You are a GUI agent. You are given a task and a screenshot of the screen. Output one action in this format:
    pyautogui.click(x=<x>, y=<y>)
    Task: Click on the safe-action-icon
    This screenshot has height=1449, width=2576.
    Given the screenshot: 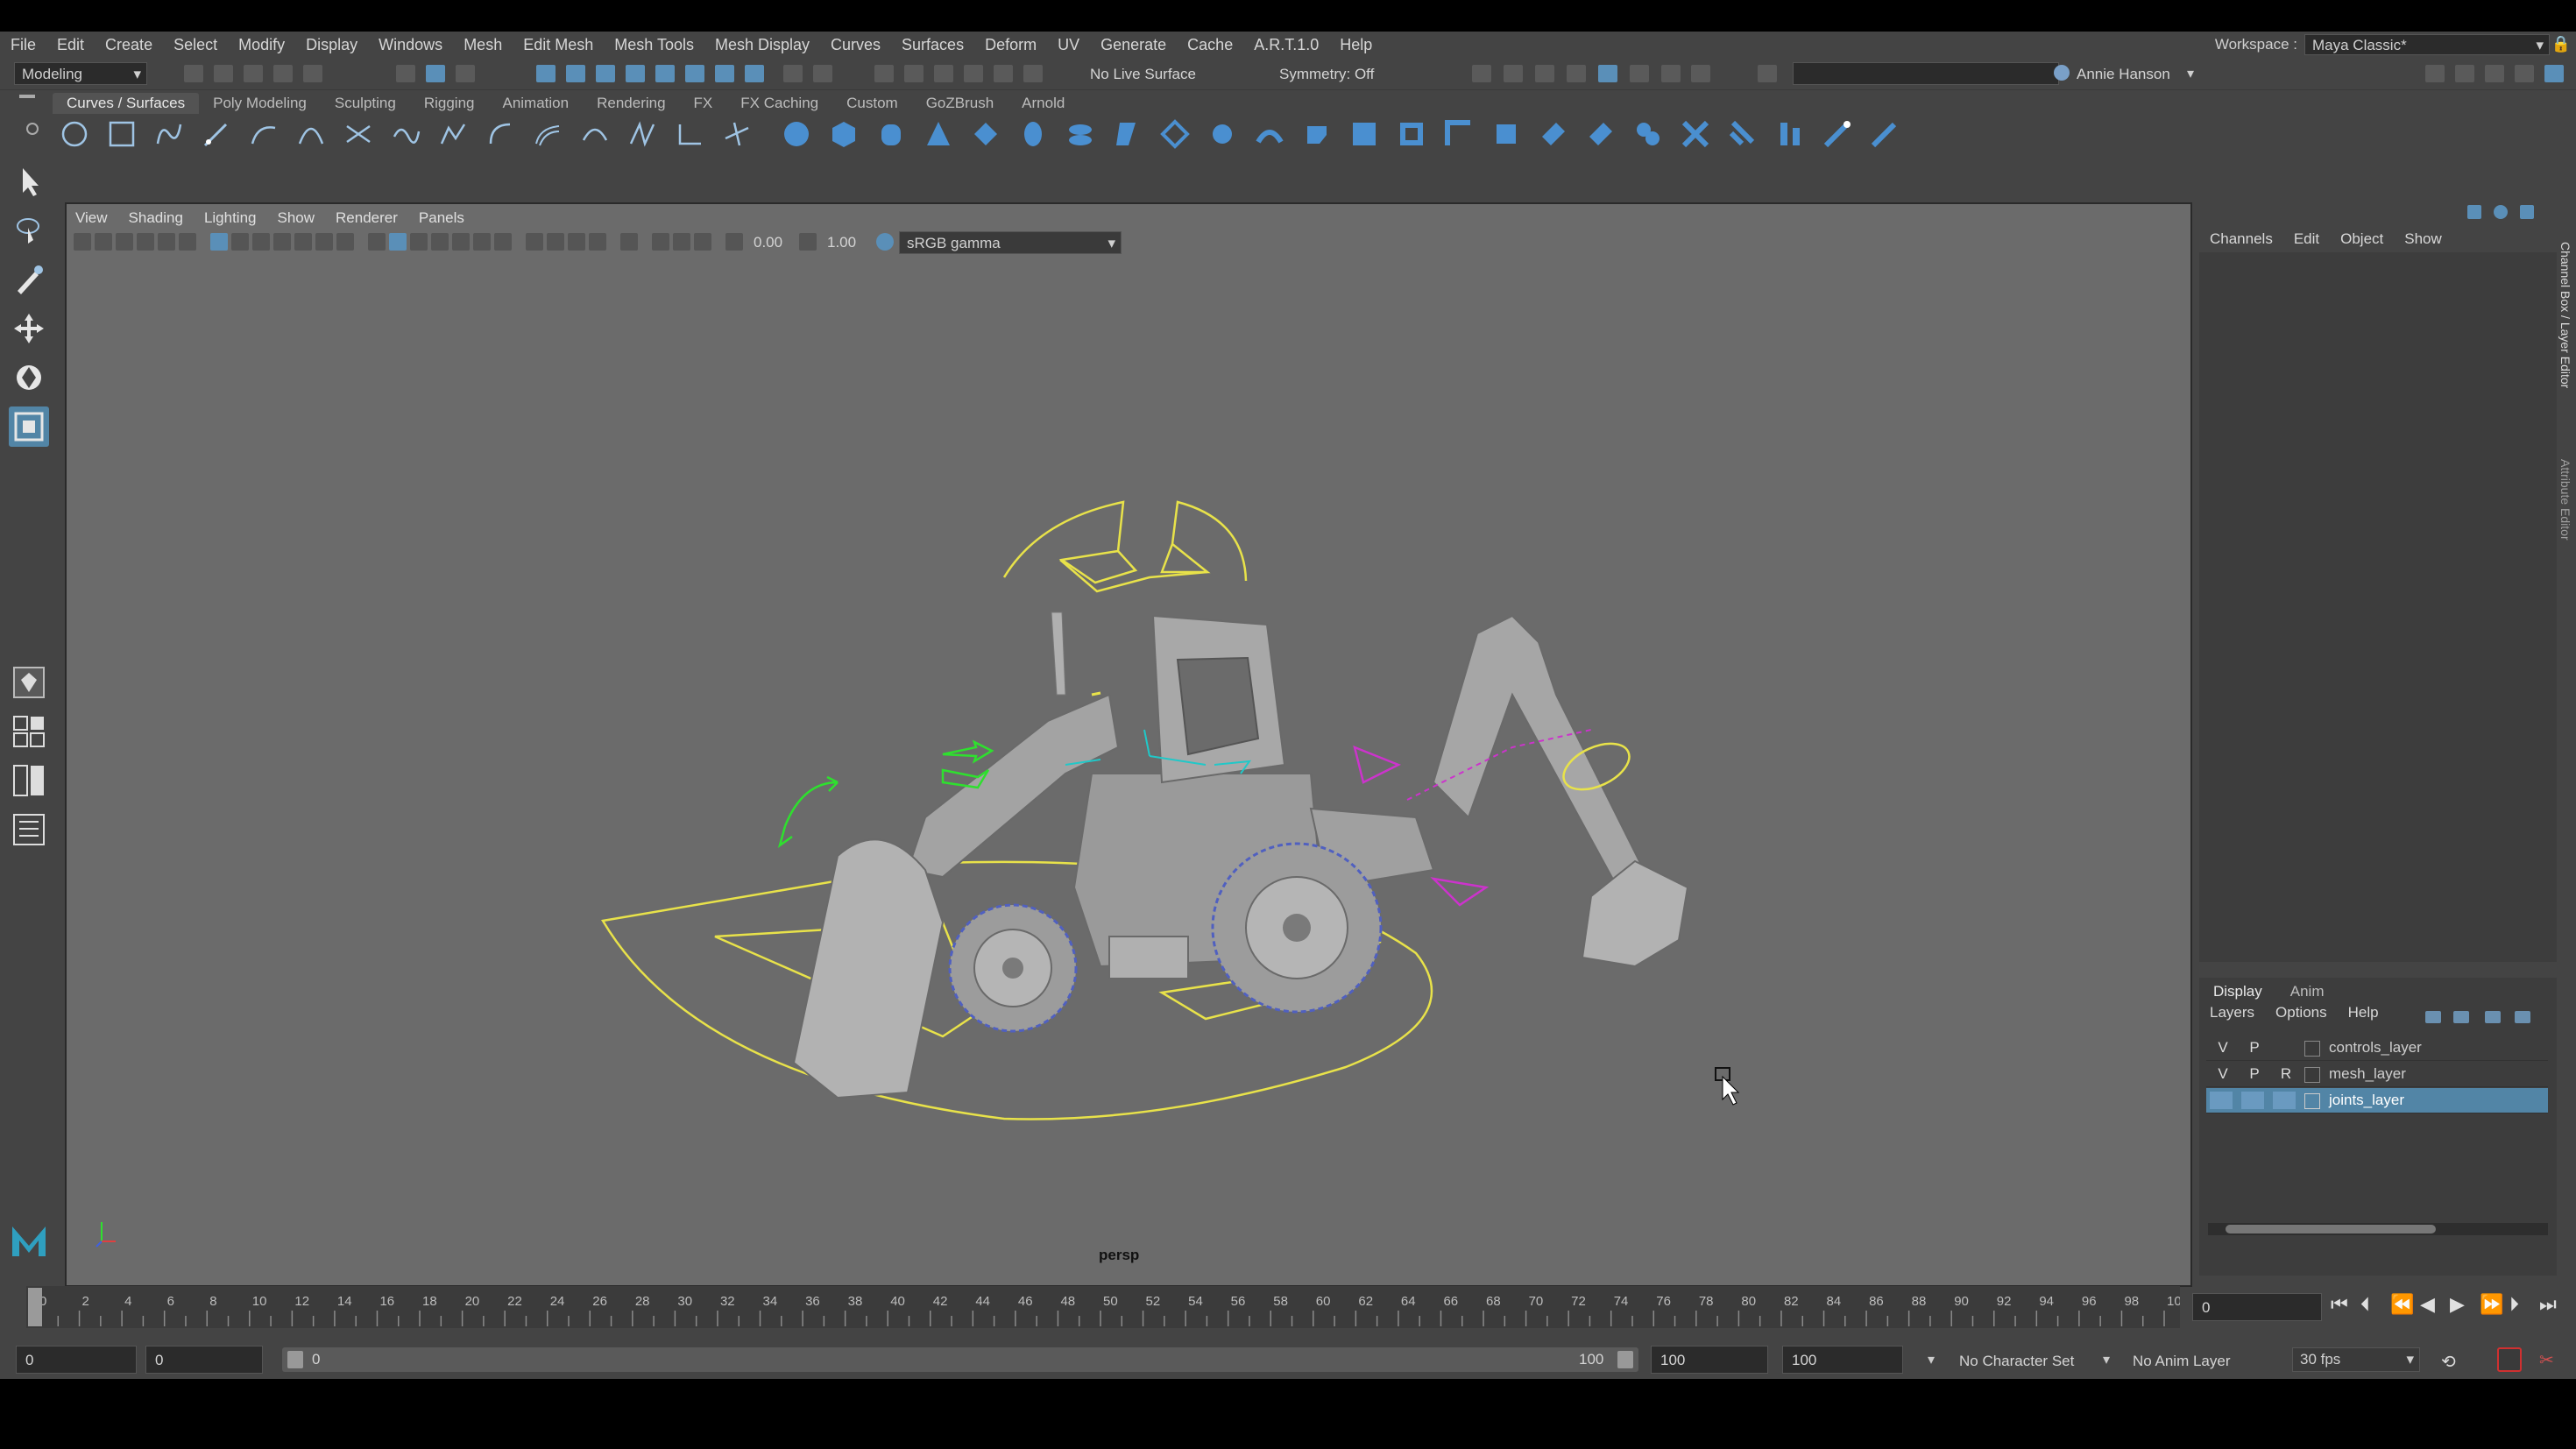 What is the action you would take?
    pyautogui.click(x=324, y=242)
    